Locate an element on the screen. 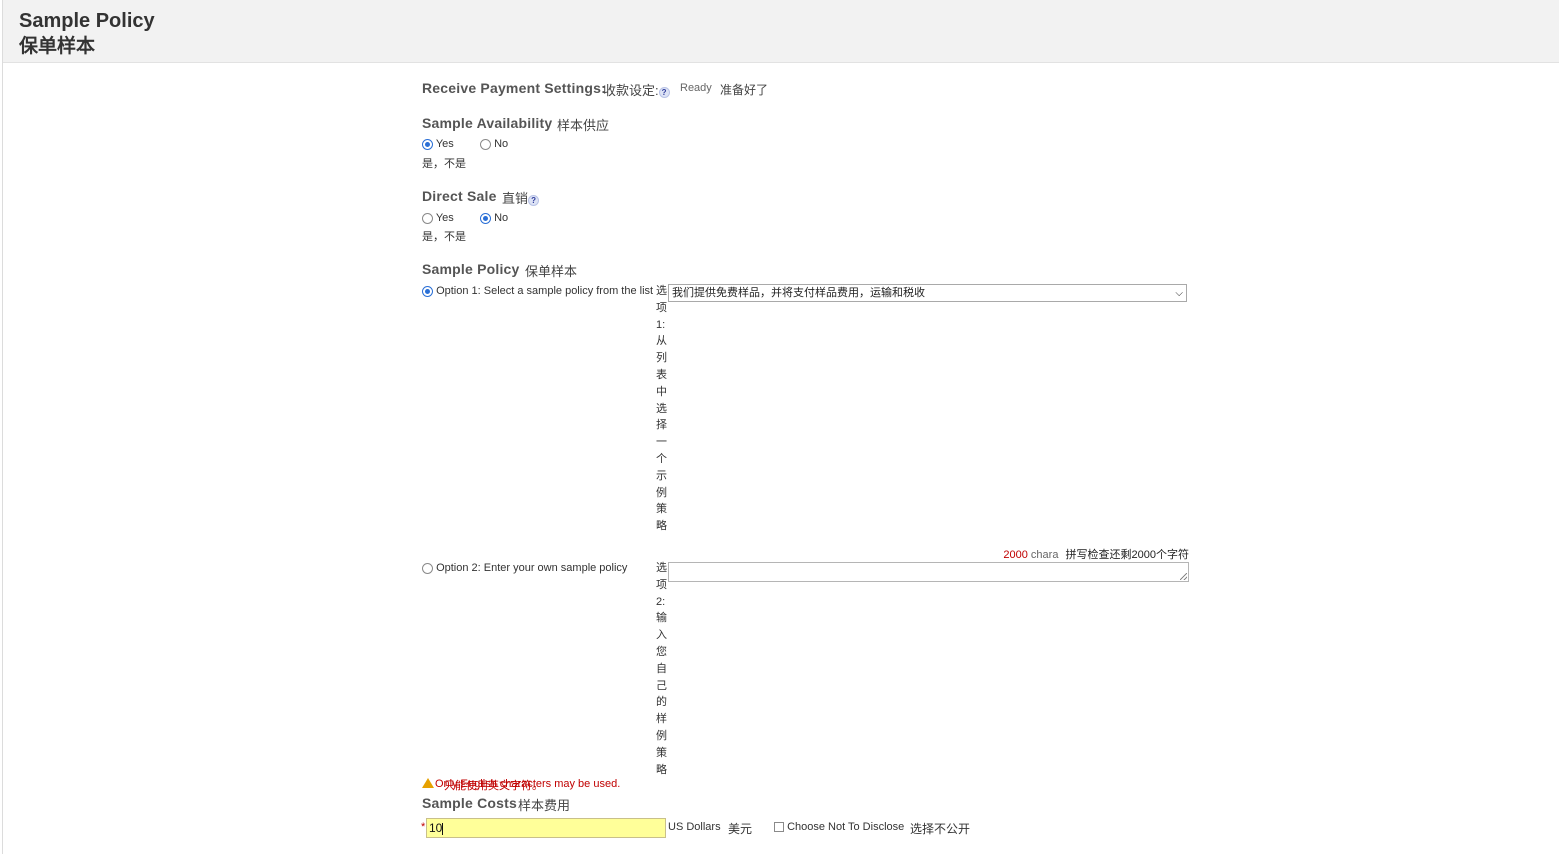  direct-sale-yes-option: Yes is located at coordinates (438, 218).